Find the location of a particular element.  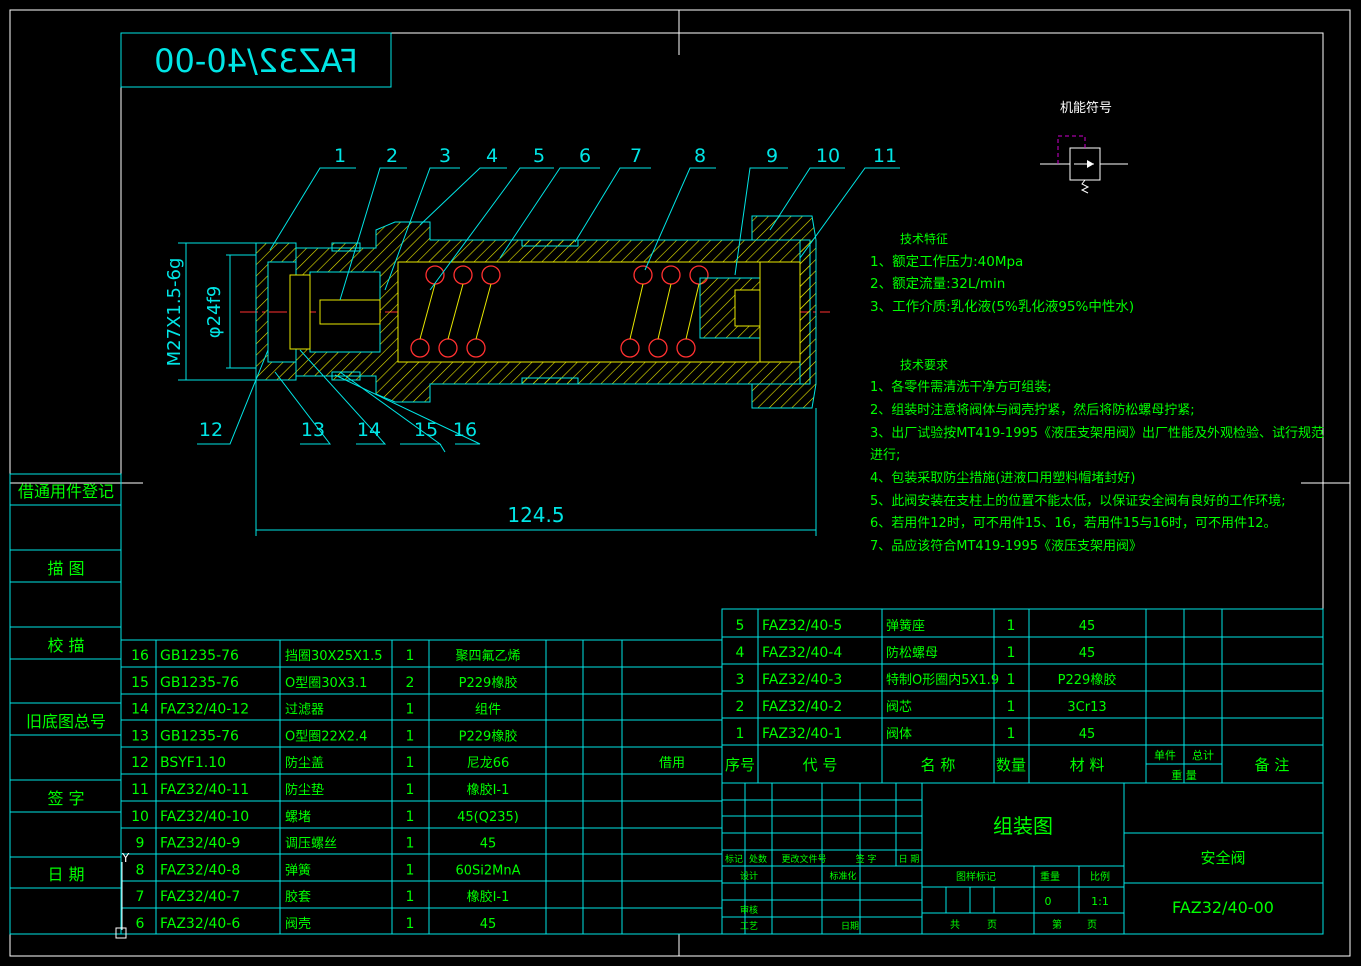

weight-value: 0 is located at coordinates (1048, 901).